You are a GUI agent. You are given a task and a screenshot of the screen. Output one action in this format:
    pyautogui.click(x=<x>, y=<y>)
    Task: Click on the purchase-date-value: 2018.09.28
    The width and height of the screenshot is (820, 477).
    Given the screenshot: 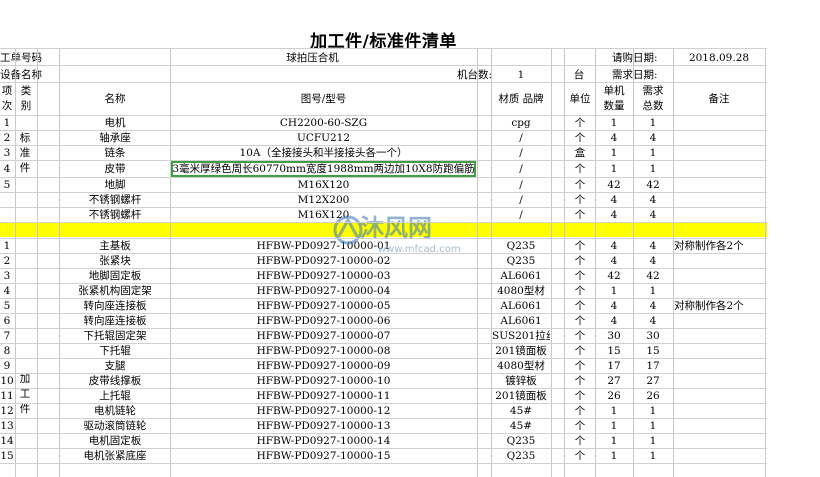 What is the action you would take?
    pyautogui.click(x=719, y=58)
    